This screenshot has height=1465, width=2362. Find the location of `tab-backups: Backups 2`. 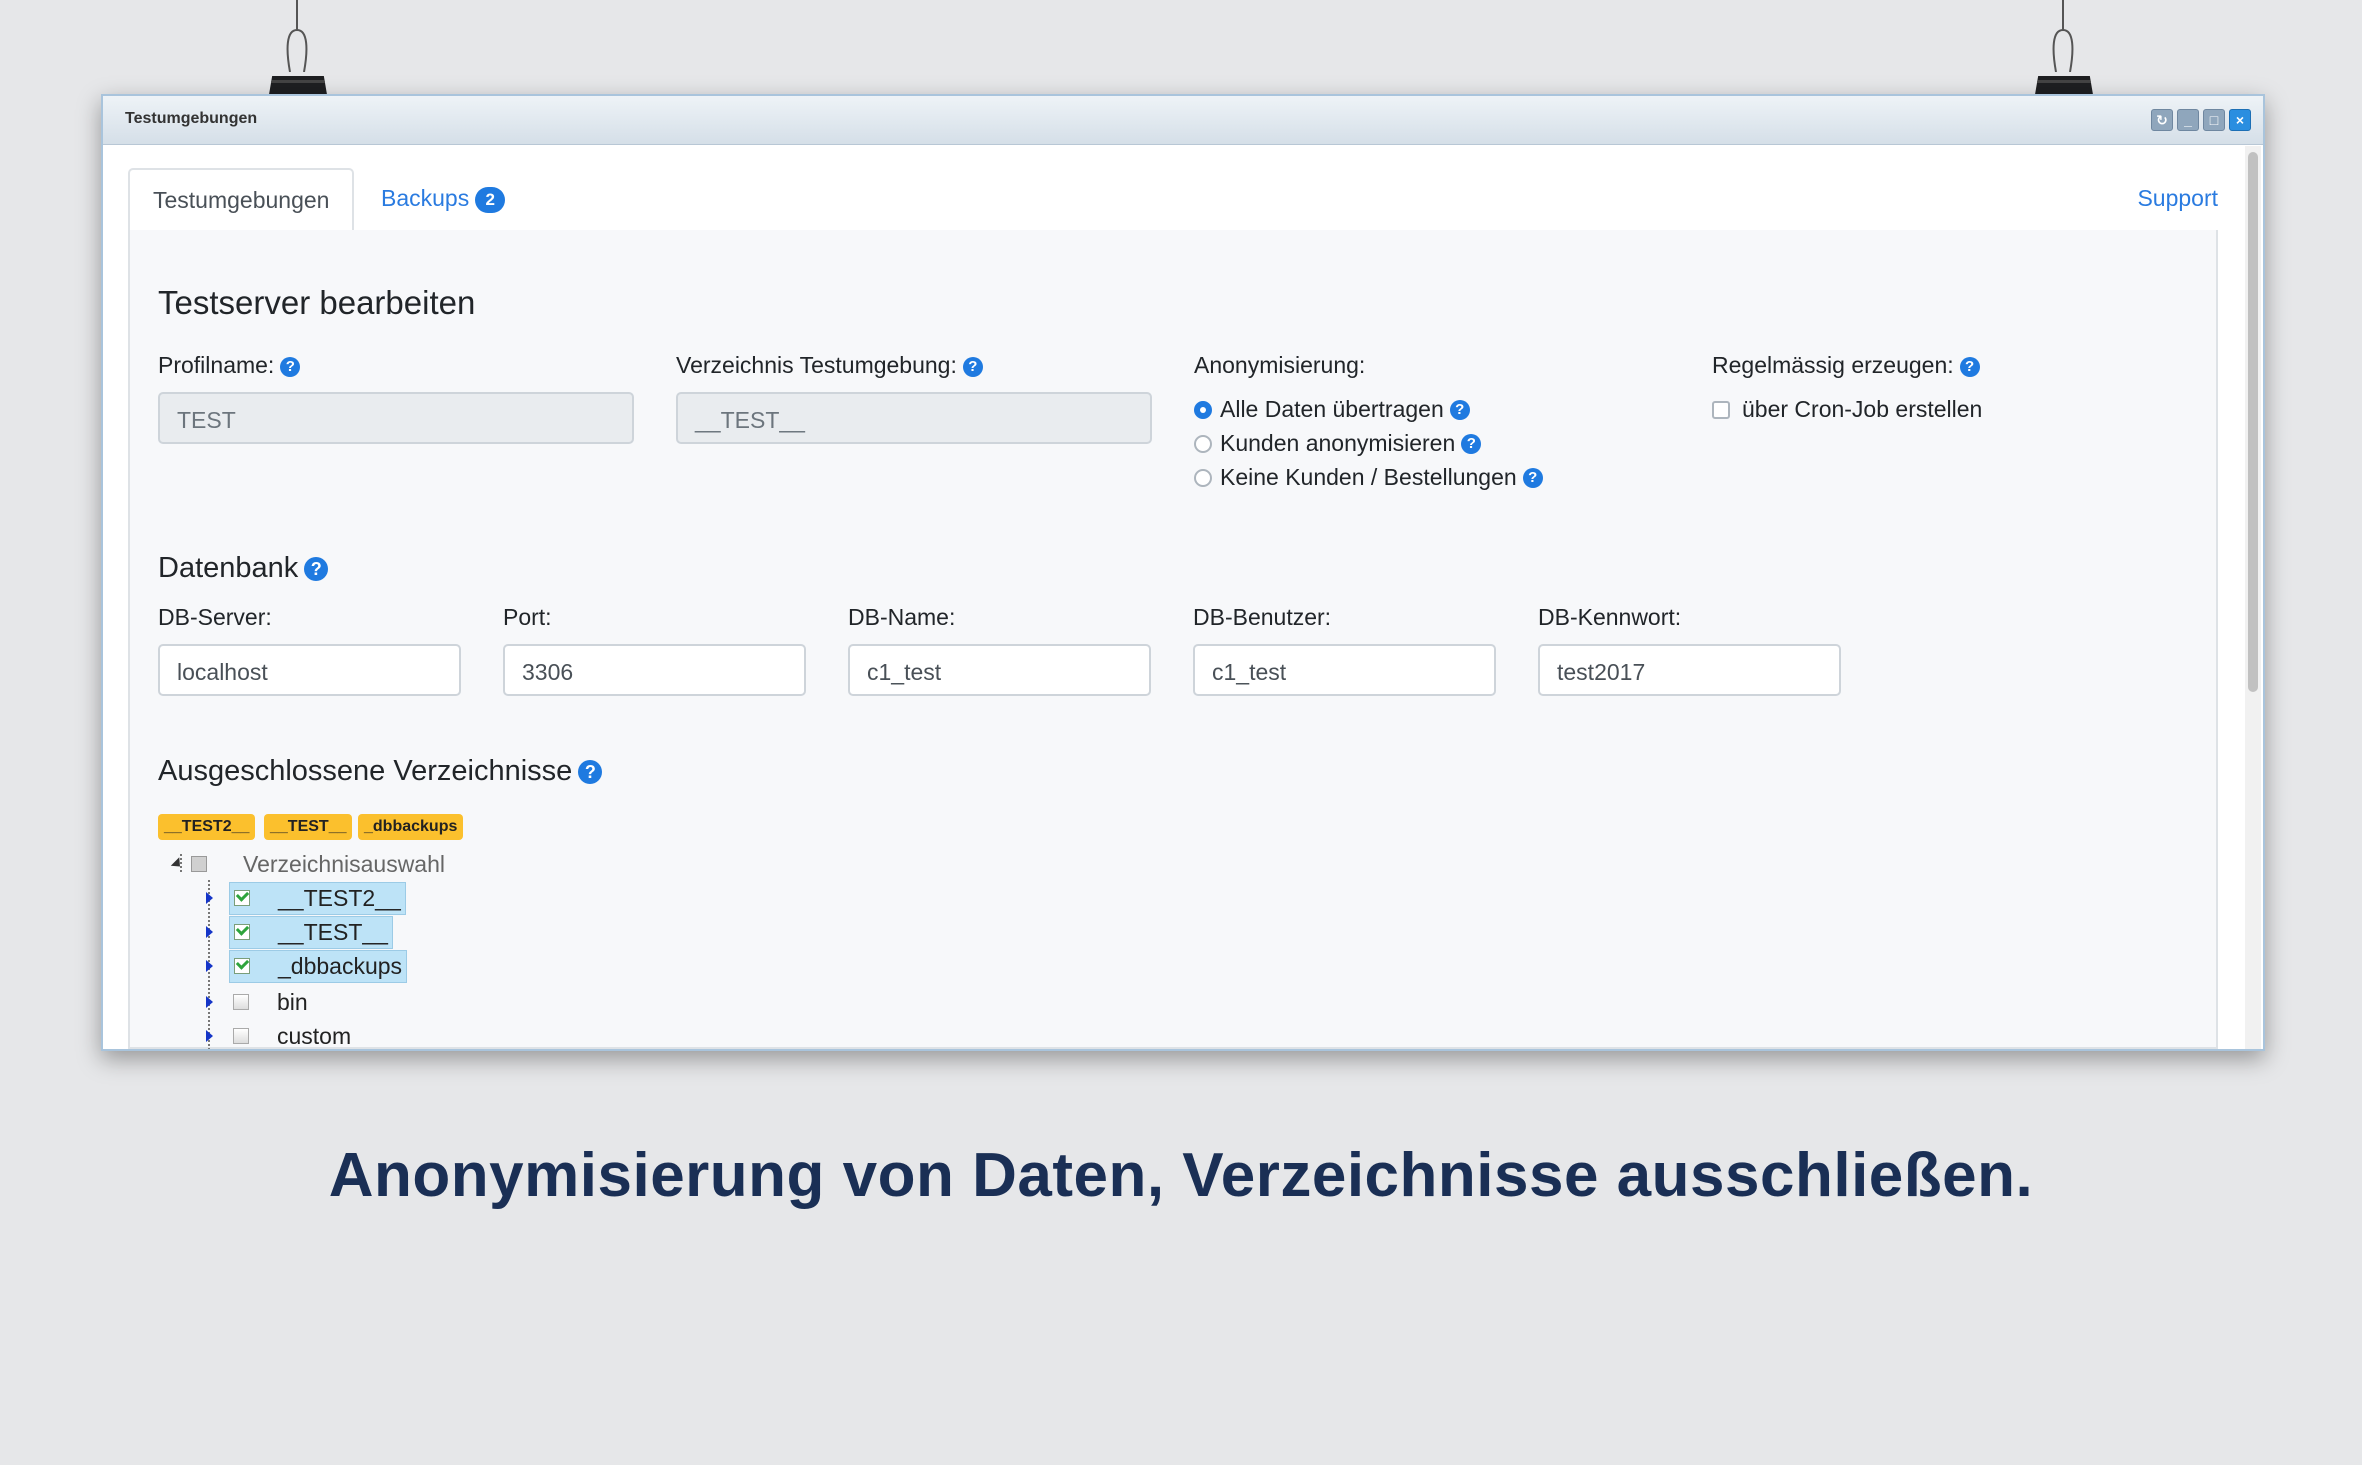

tab-backups: Backups 2 is located at coordinates (443, 198).